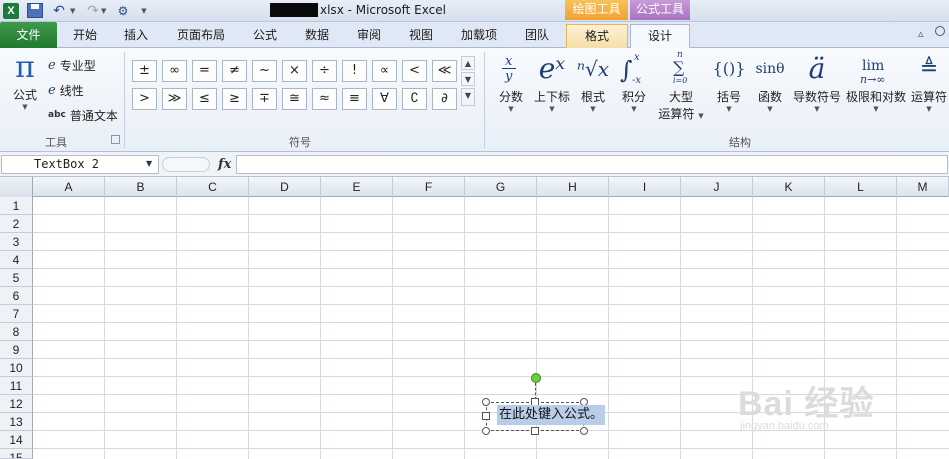  I want to click on accent-button: ä 导数符号 ▼, so click(817, 82).